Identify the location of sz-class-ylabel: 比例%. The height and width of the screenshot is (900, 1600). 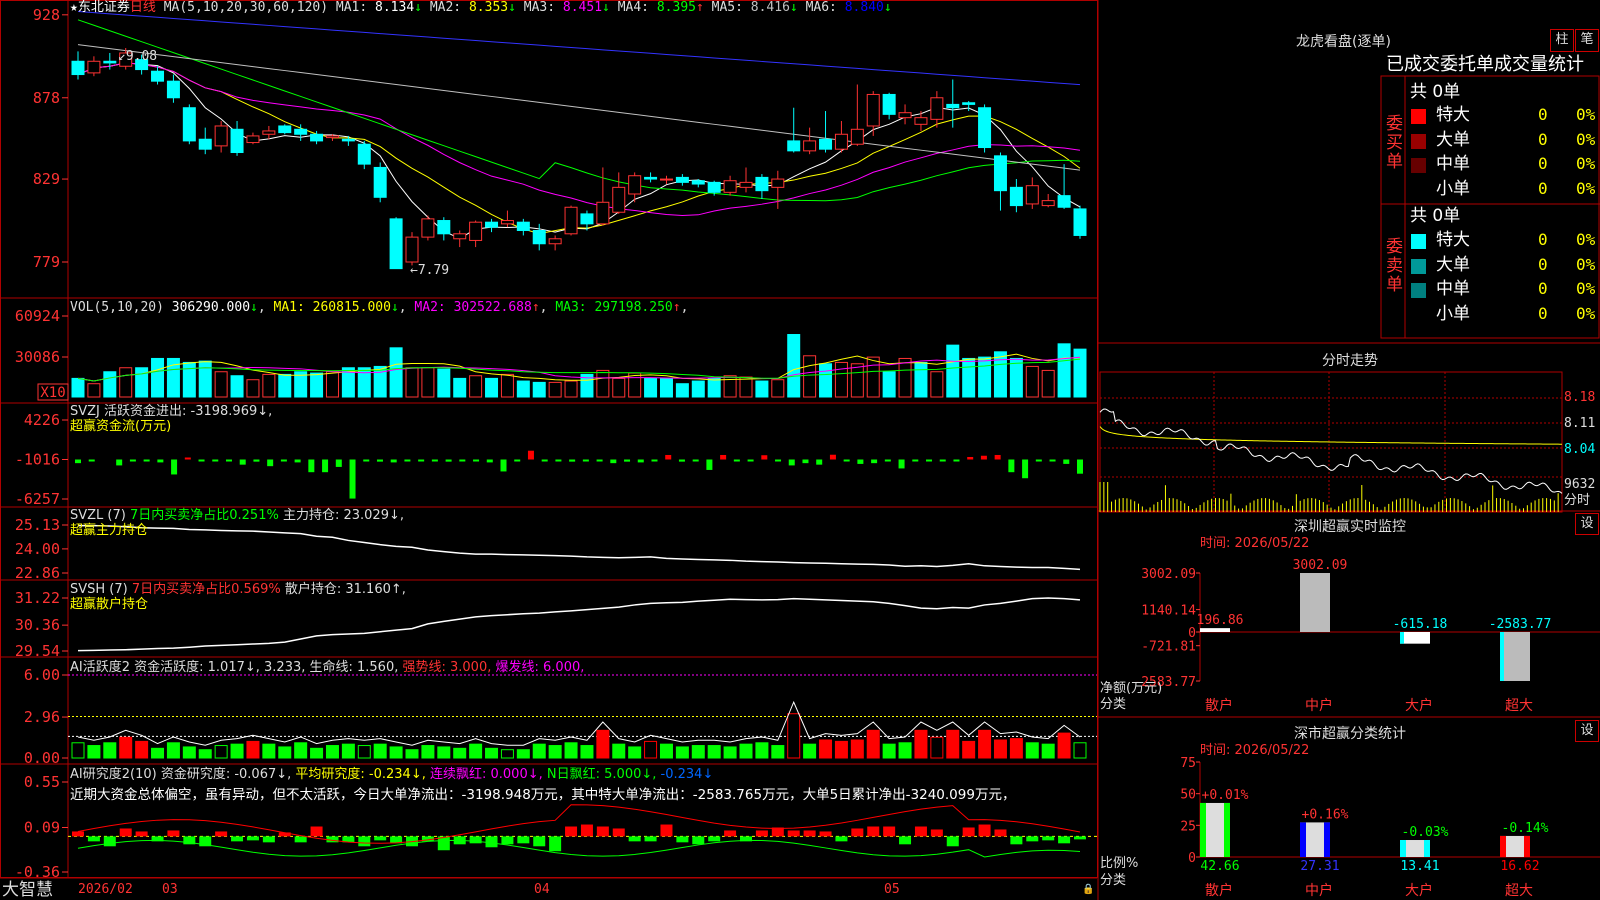
(1119, 863).